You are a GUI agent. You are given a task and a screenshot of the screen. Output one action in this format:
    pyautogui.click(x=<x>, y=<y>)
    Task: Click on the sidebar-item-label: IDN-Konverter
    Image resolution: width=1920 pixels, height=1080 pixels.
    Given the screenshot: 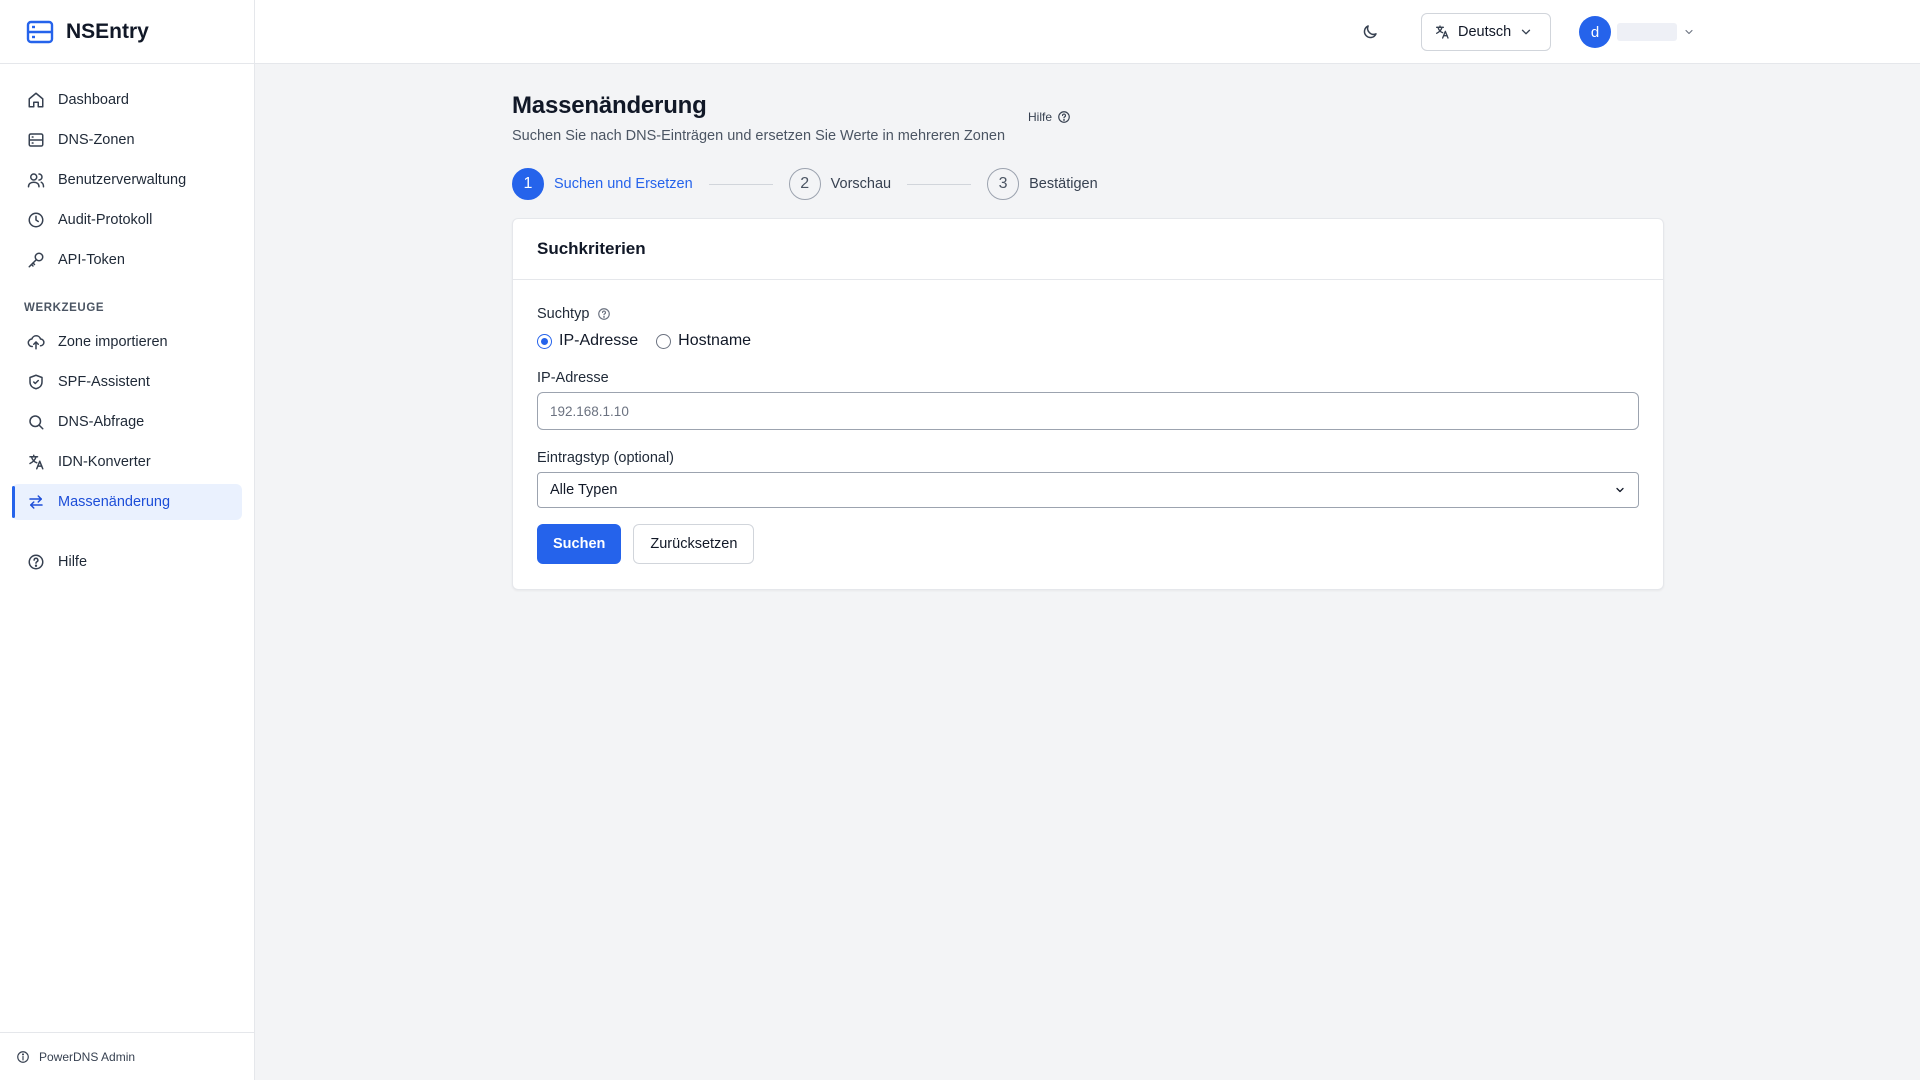 What is the action you would take?
    pyautogui.click(x=104, y=462)
    